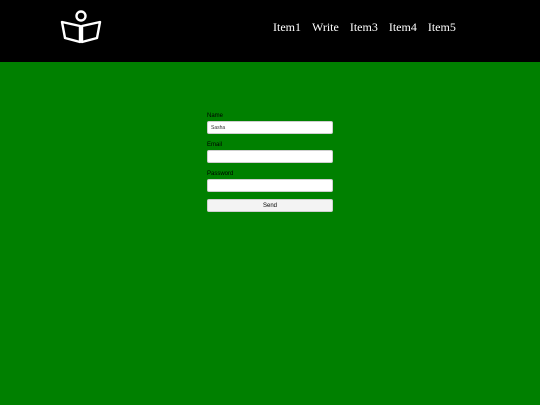 This screenshot has width=540, height=405. What do you see at coordinates (215, 145) in the screenshot?
I see `email-label: Email` at bounding box center [215, 145].